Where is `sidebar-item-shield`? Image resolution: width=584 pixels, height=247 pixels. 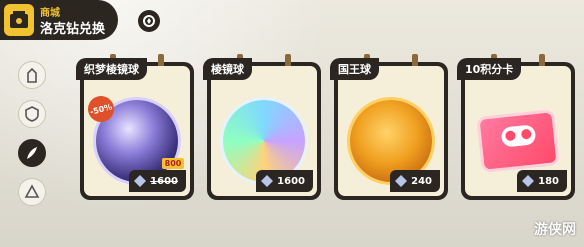
sidebar-item-shield is located at coordinates (32, 114).